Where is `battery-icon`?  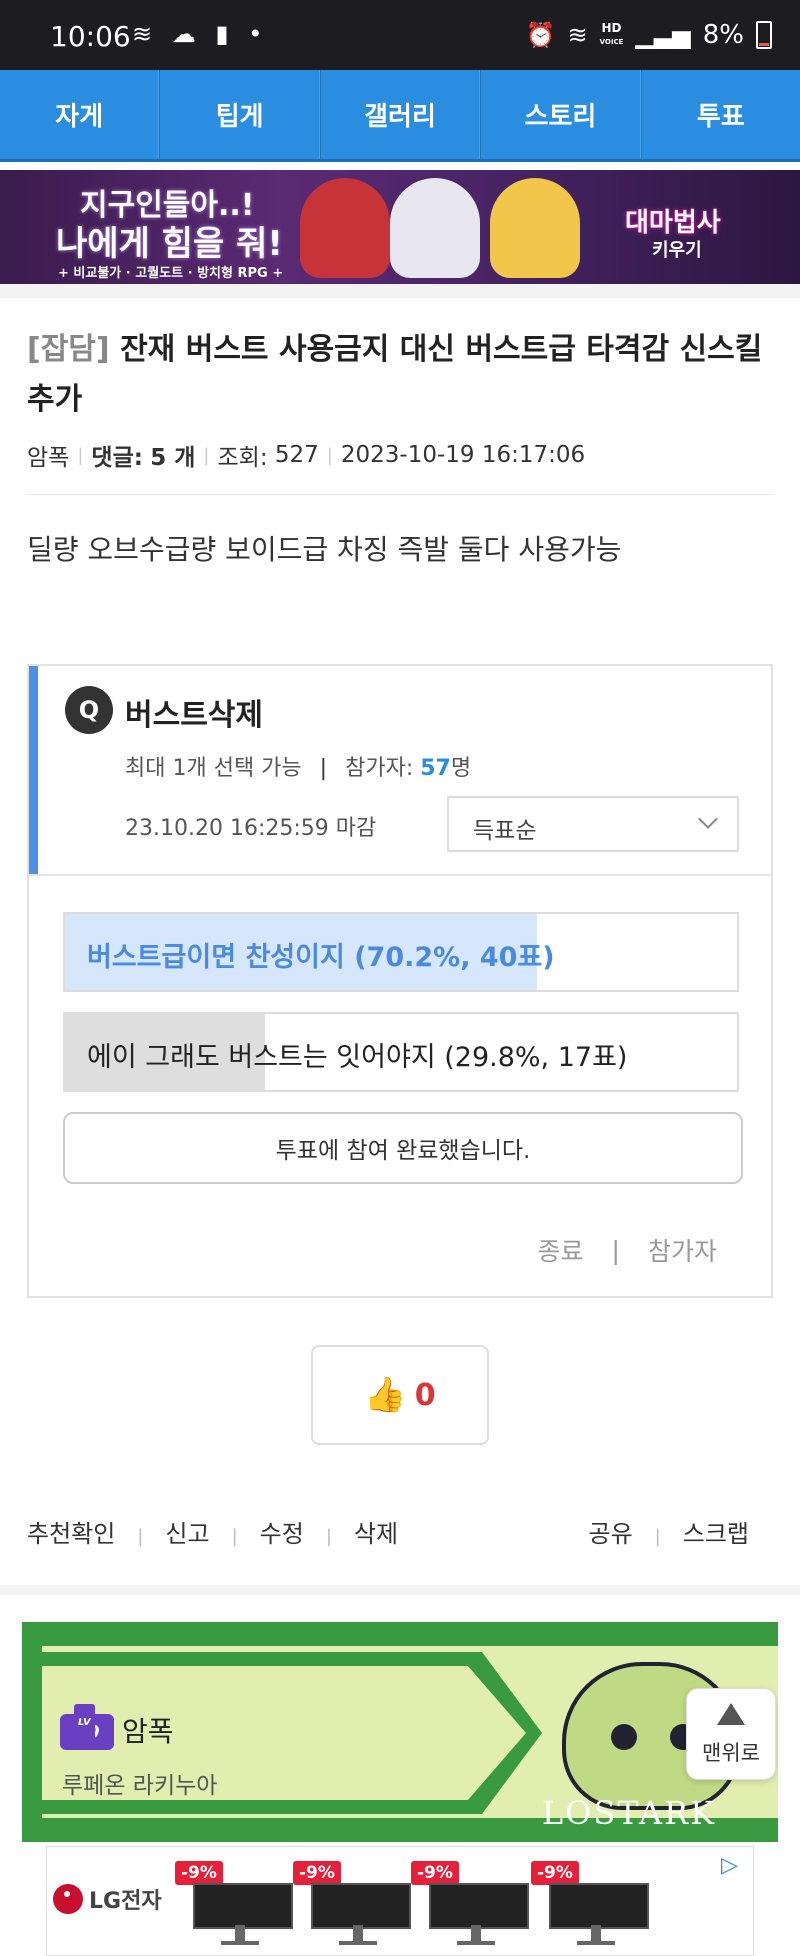 battery-icon is located at coordinates (764, 35).